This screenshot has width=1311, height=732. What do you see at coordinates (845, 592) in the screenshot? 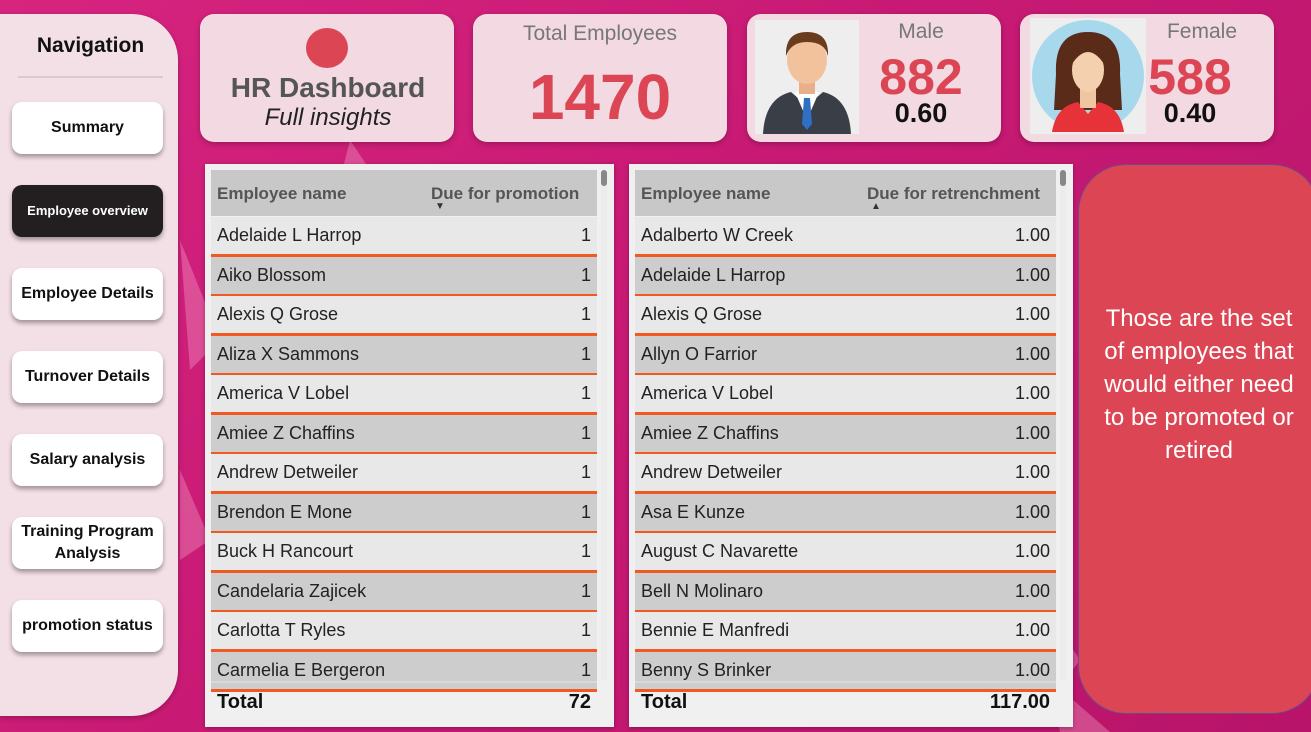
I see `table-row: Bell N Molinaro 1.00` at bounding box center [845, 592].